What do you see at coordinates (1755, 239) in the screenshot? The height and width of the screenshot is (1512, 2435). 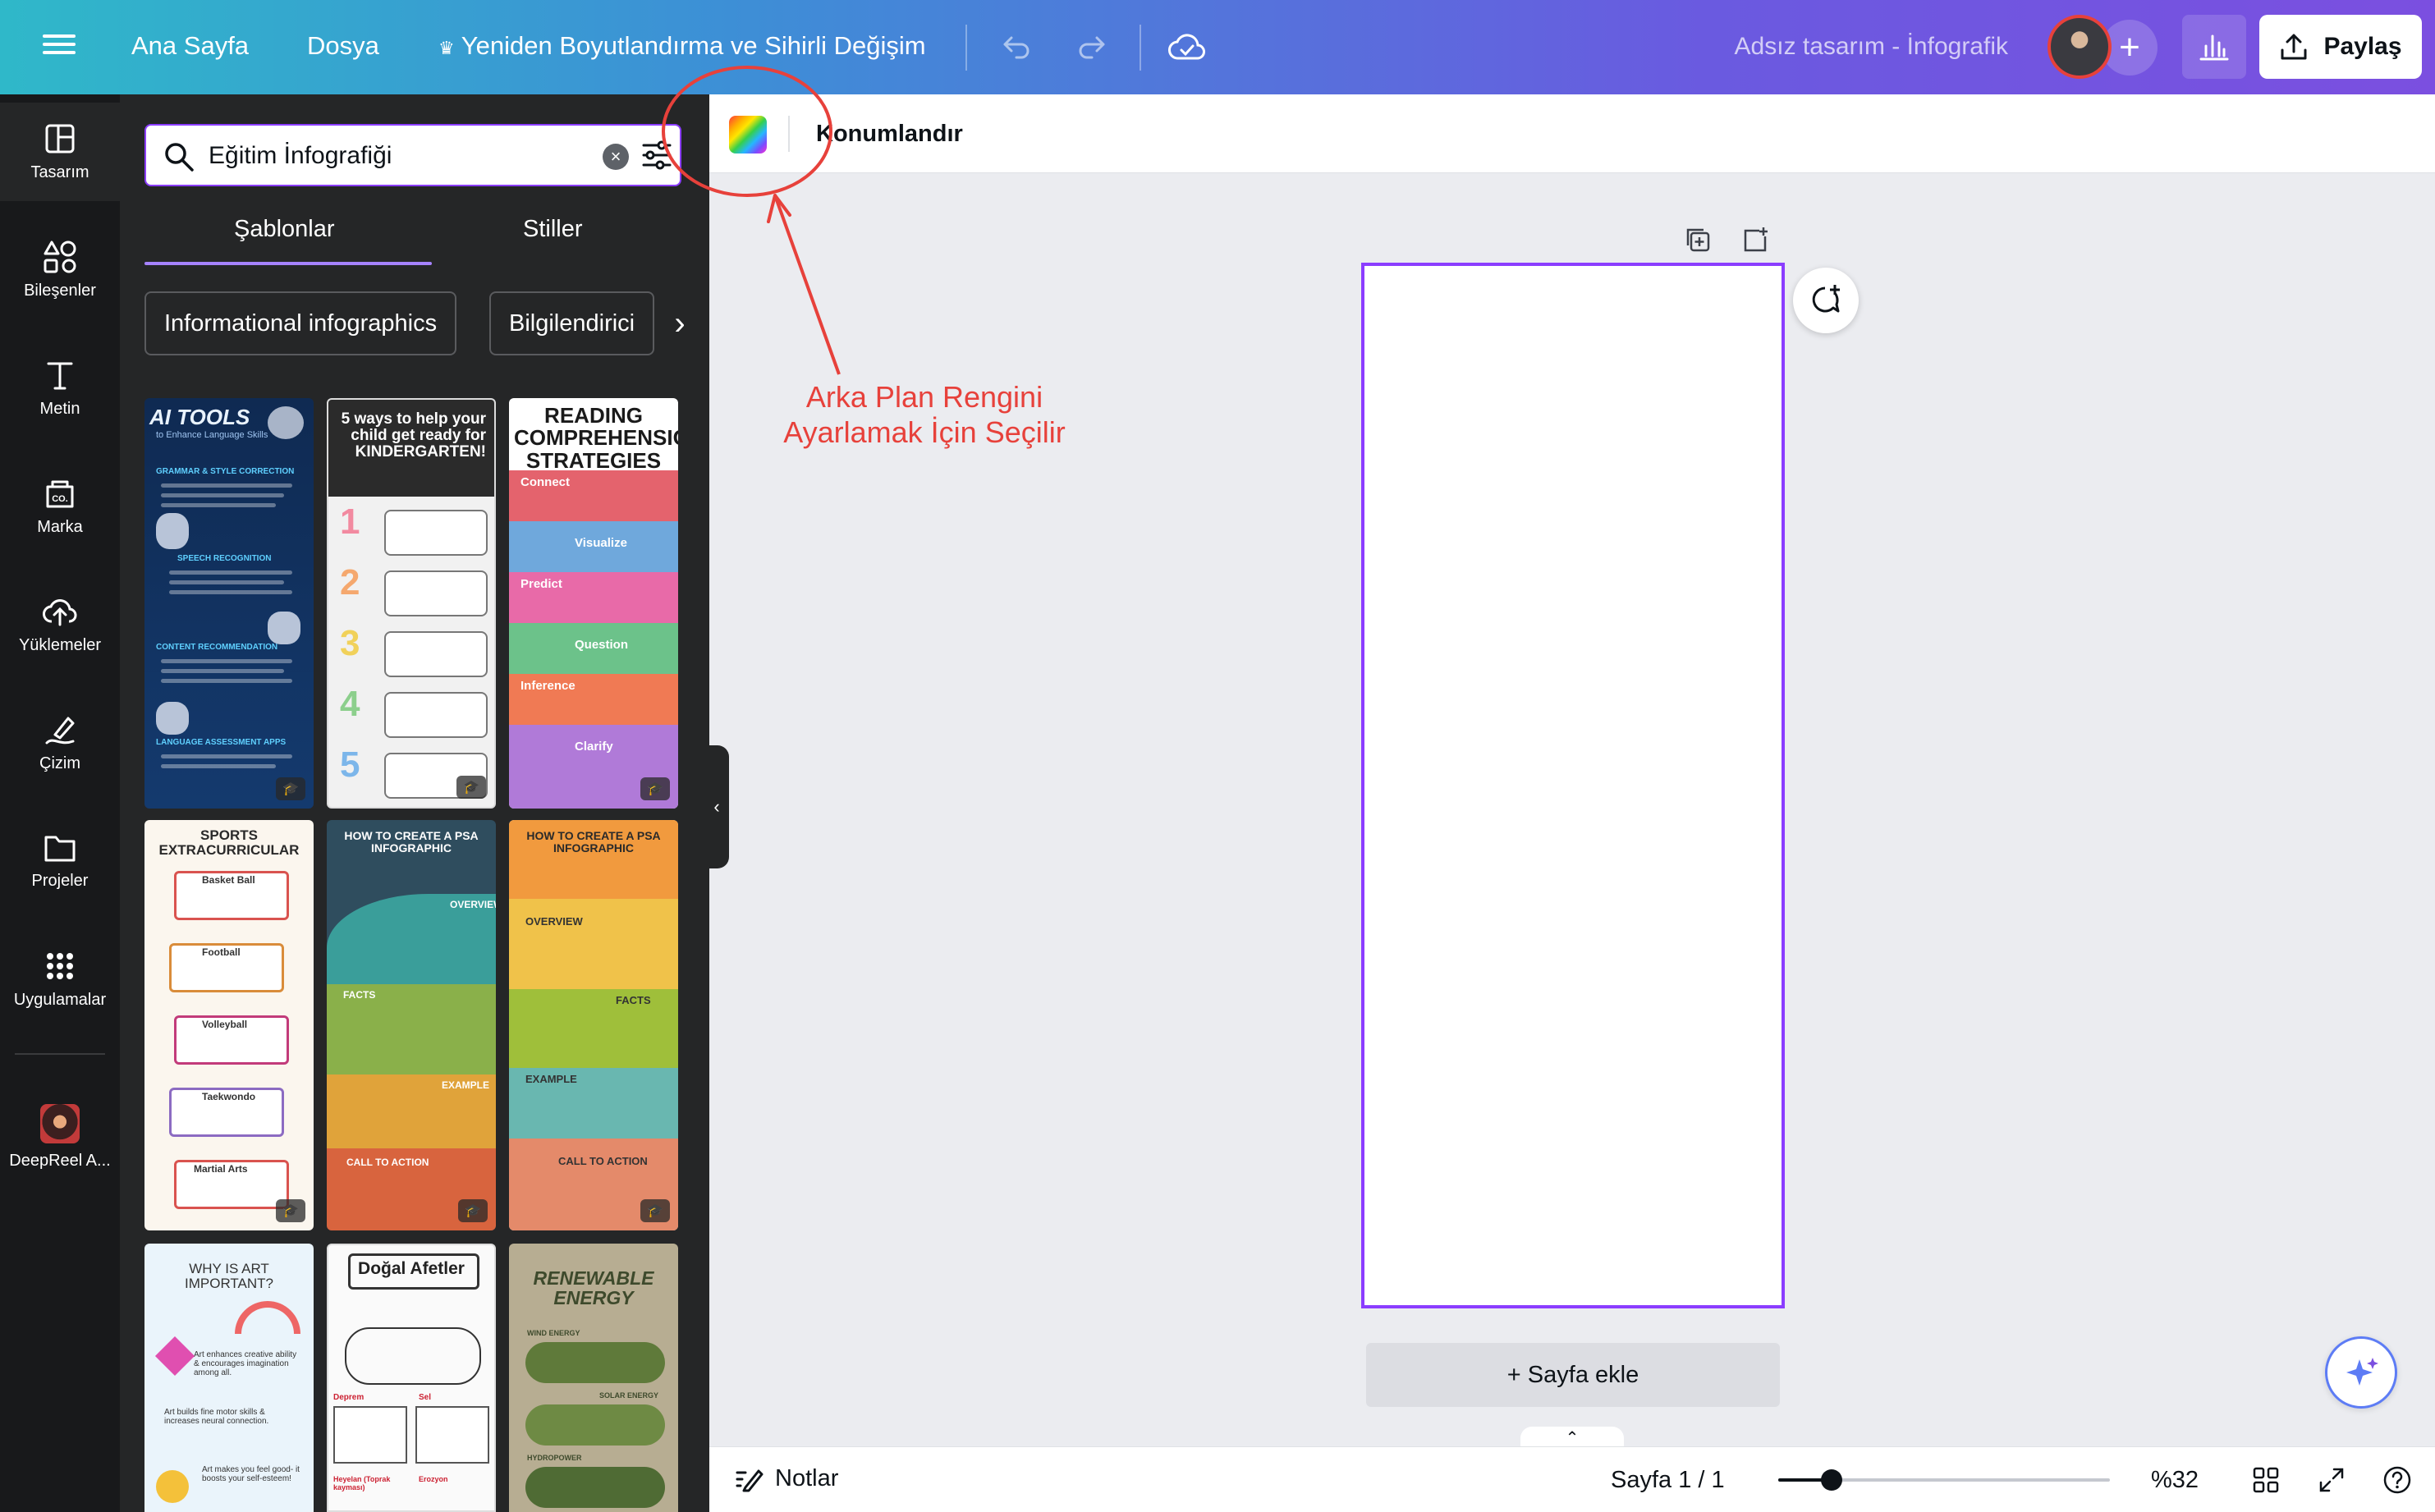 I see `add-page-icon` at bounding box center [1755, 239].